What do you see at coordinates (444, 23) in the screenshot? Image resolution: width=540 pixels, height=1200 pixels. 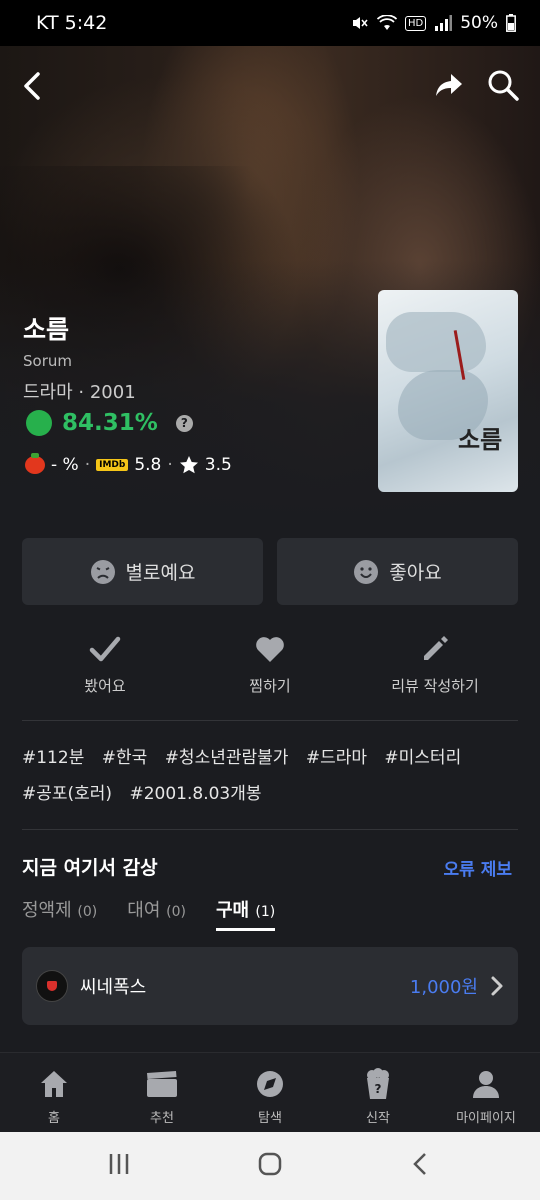 I see `signal-icon` at bounding box center [444, 23].